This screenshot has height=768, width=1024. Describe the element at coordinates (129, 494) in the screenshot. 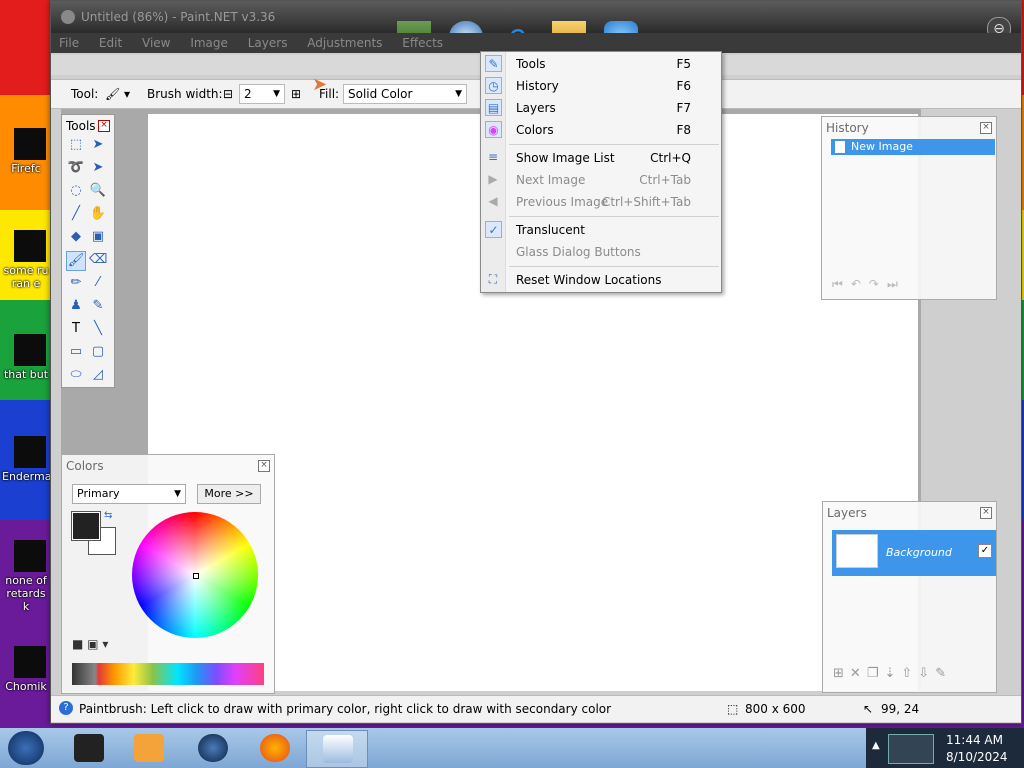

I see `color-mode-dropdown: Primary ▼` at that location.